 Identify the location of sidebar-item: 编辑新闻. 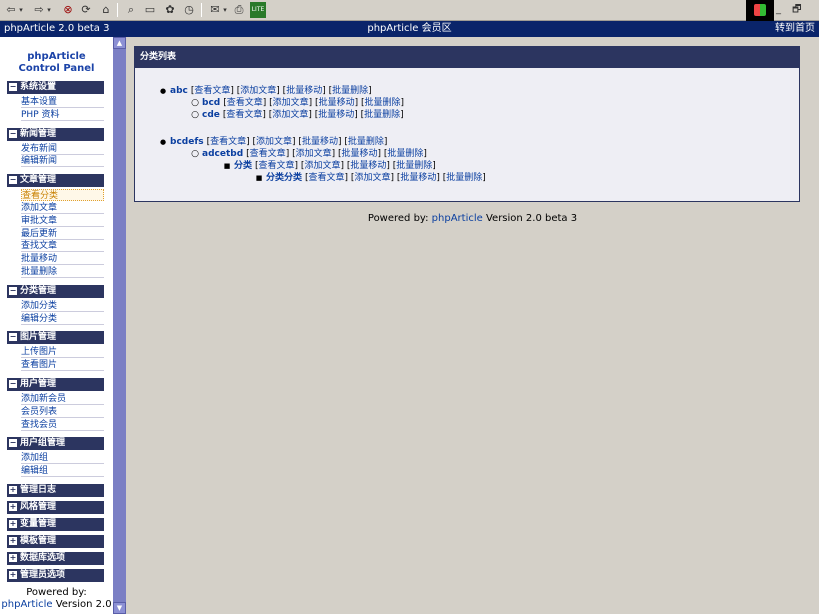
(62, 161).